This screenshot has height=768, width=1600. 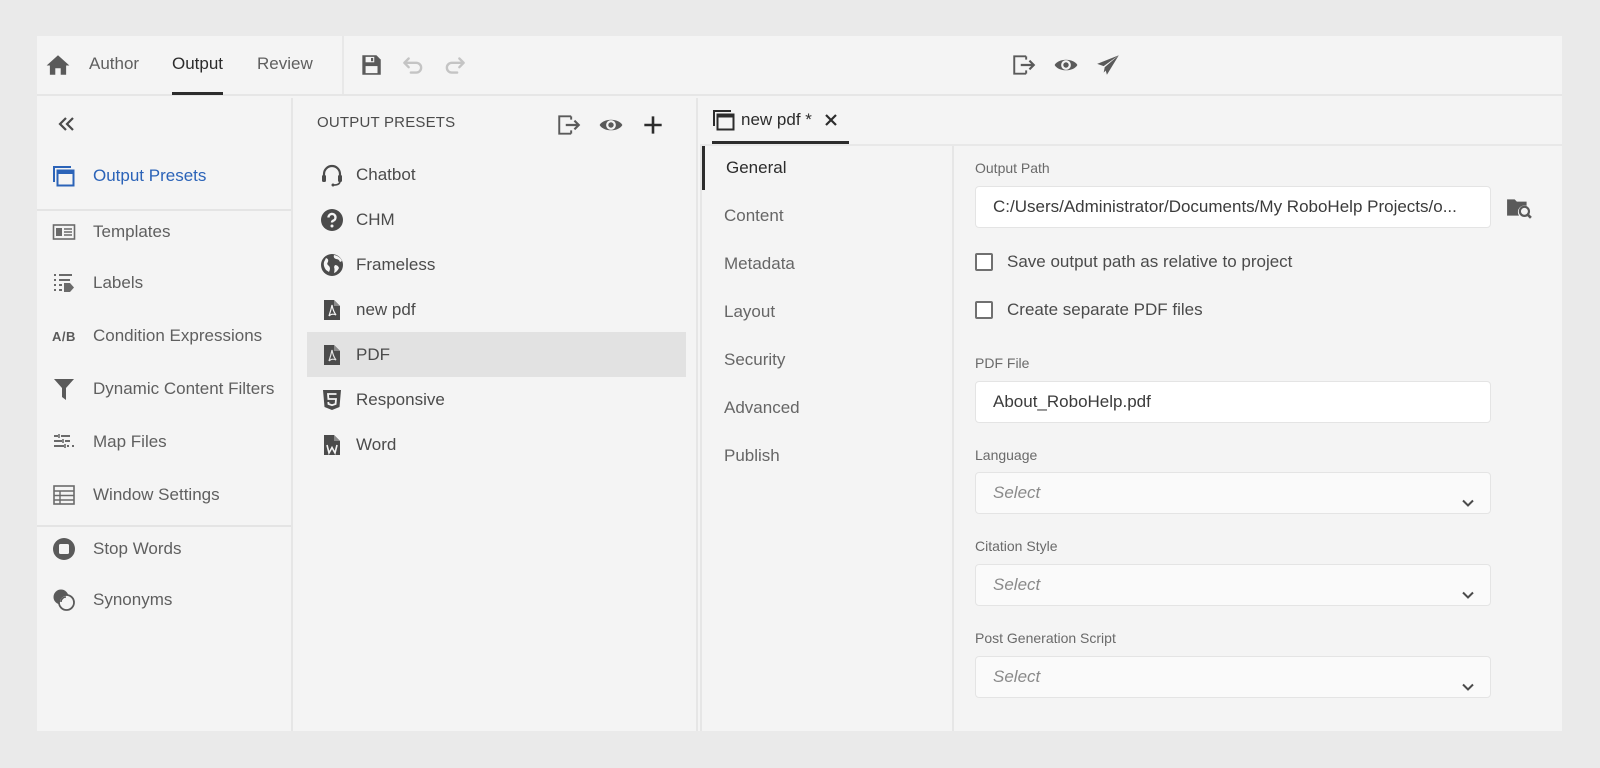 I want to click on panel-title: OUTPUT PRESETS, so click(x=386, y=122).